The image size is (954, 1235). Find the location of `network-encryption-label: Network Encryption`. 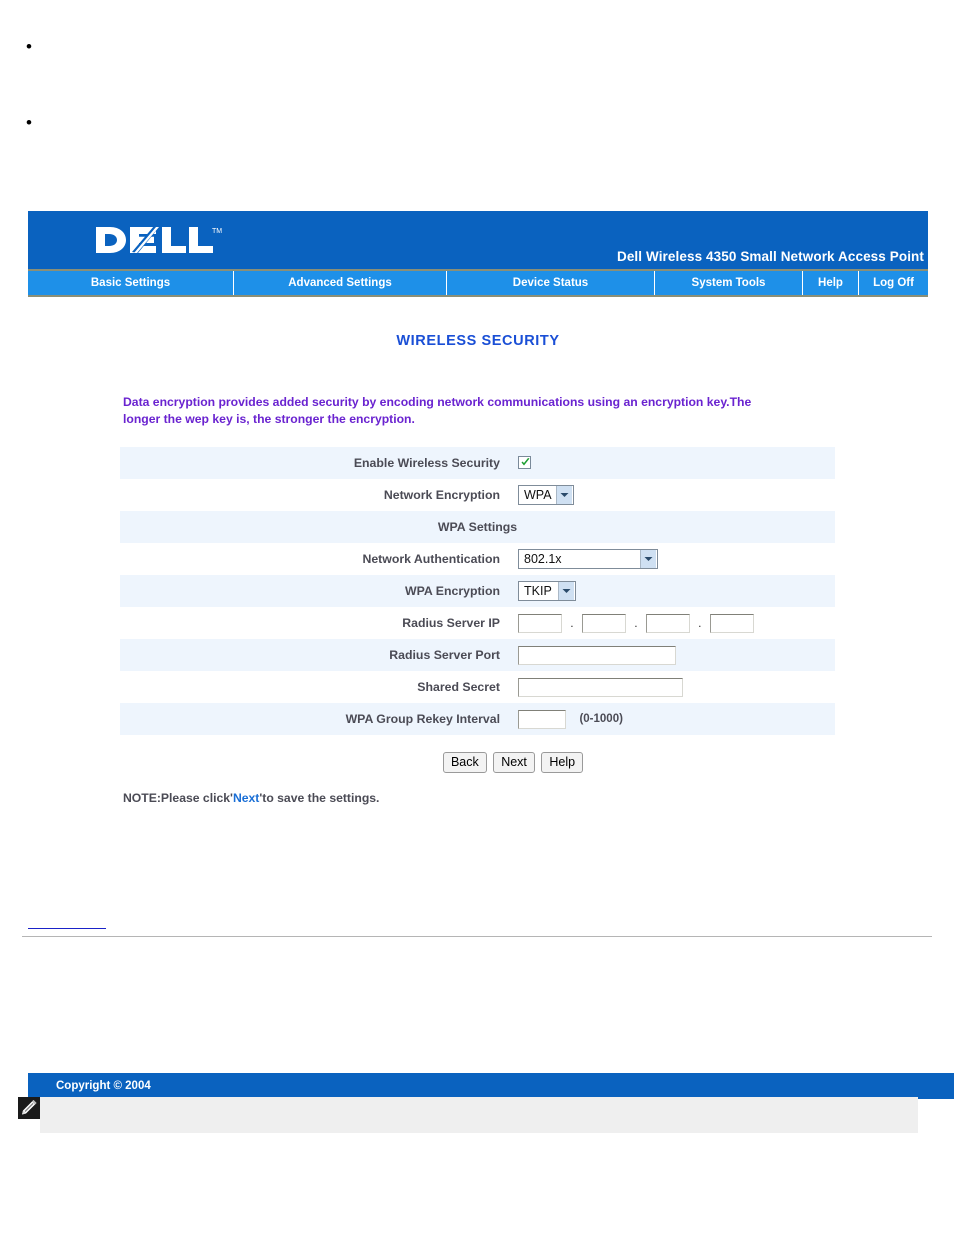

network-encryption-label: Network Encryption is located at coordinates (441, 495).